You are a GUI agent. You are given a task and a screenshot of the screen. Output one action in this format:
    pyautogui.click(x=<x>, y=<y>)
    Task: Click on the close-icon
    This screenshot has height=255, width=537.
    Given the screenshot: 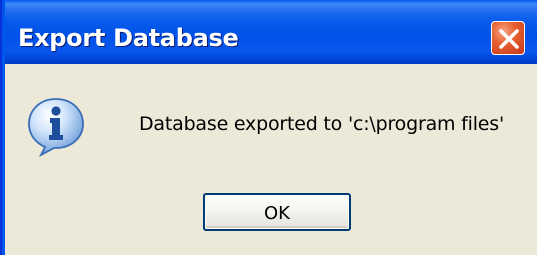 What is the action you would take?
    pyautogui.click(x=509, y=39)
    